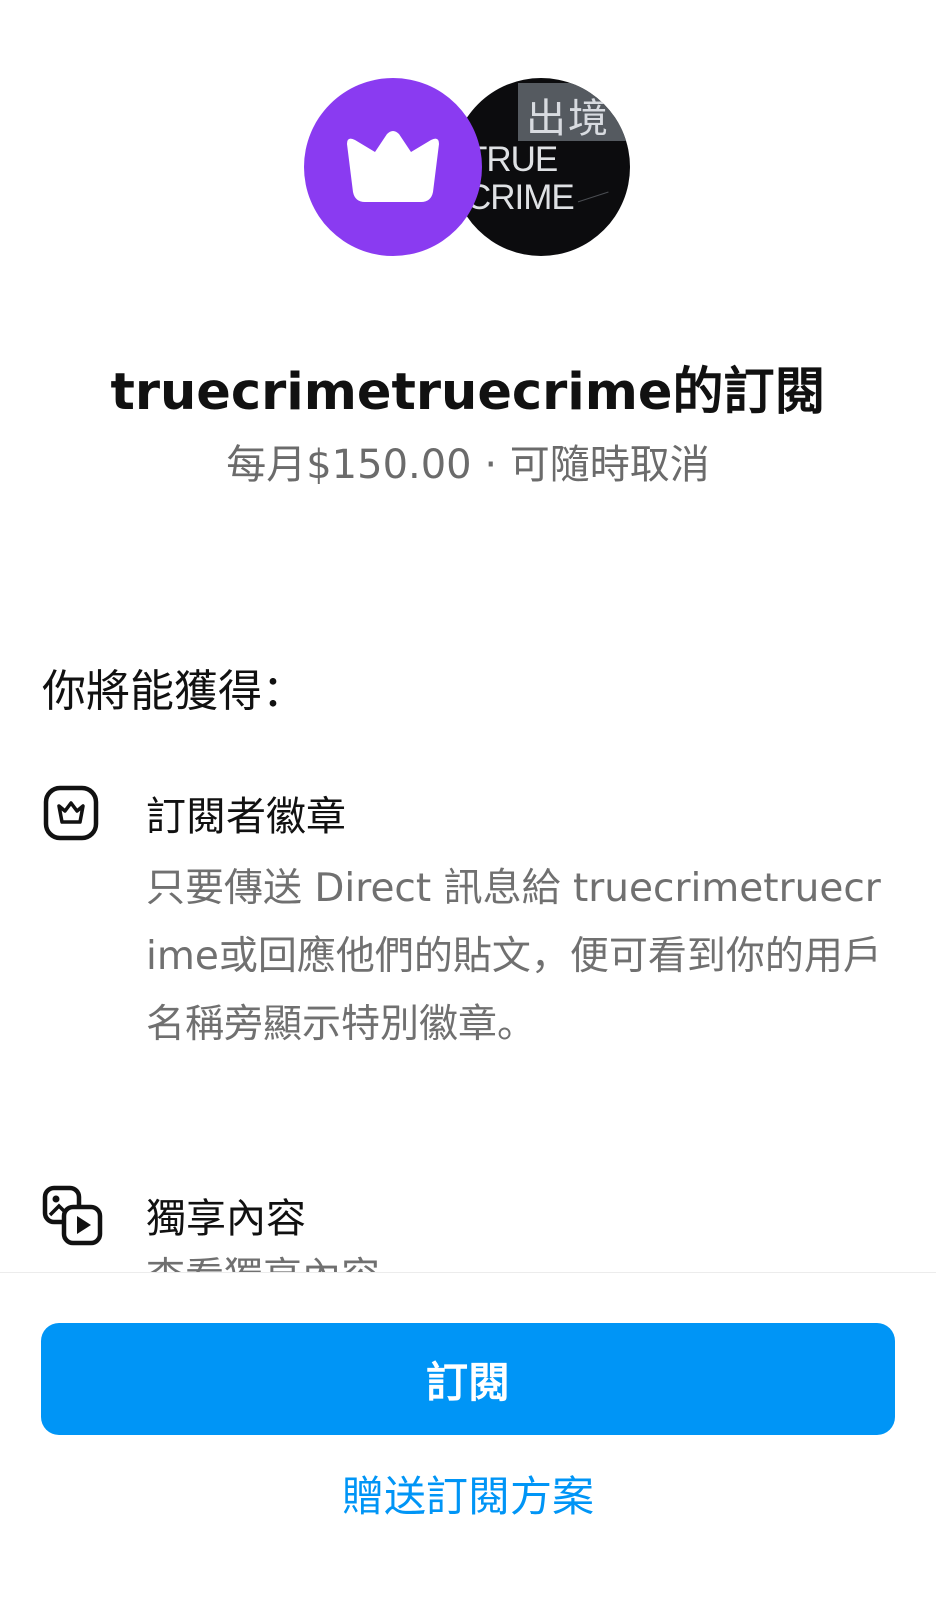 This screenshot has height=1598, width=936. I want to click on cover-line-crime: CRIME, so click(520, 197).